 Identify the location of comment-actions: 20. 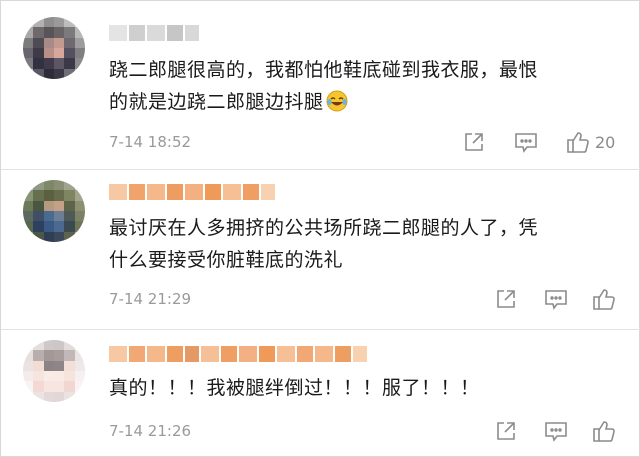
(538, 142).